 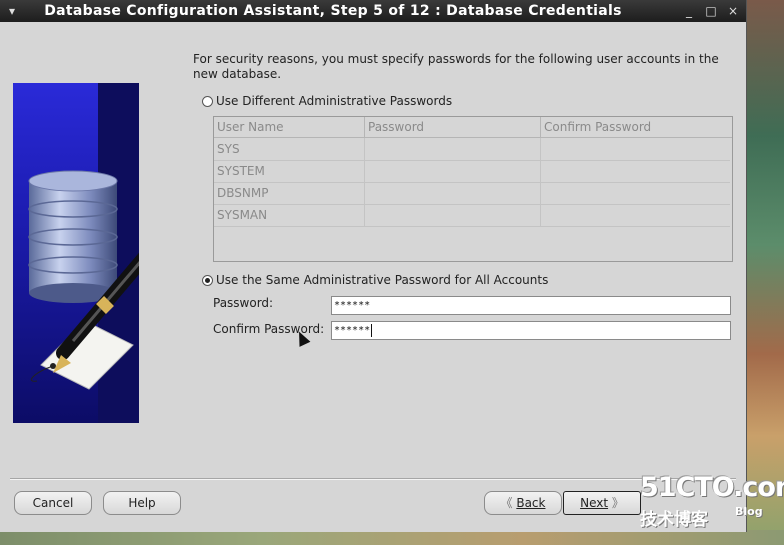 I want to click on minimize-icon: _, so click(x=689, y=11).